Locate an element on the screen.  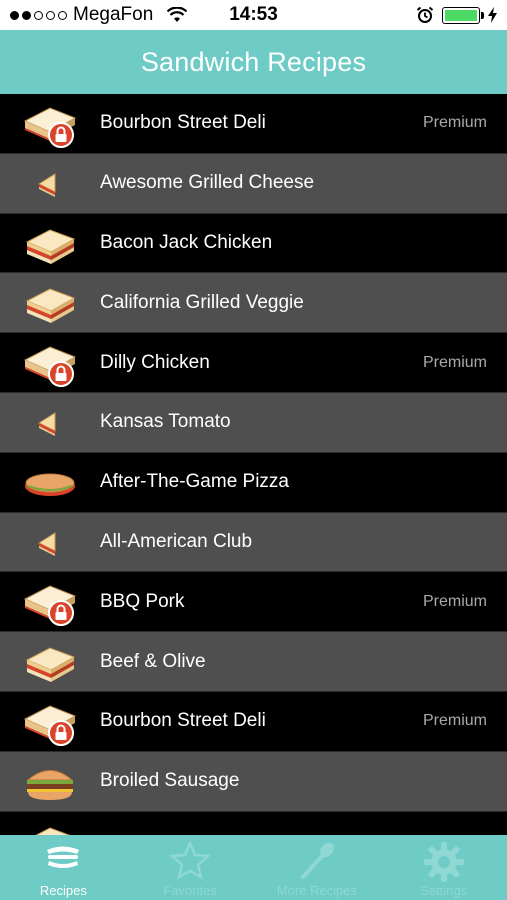
recipe-row: Bacon Jack Chicken is located at coordinates (253, 243).